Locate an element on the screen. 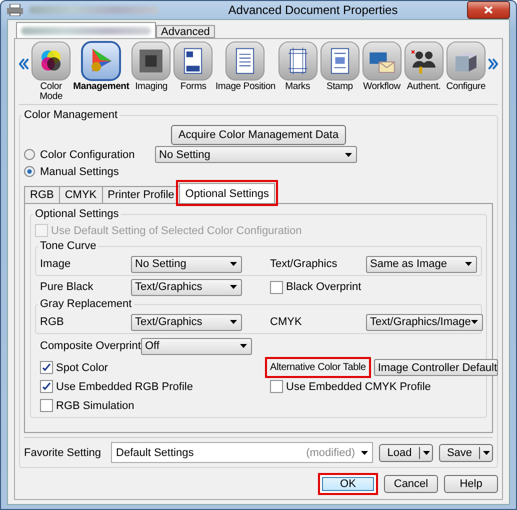 The width and height of the screenshot is (517, 510). dialog-button: Help is located at coordinates (471, 484).